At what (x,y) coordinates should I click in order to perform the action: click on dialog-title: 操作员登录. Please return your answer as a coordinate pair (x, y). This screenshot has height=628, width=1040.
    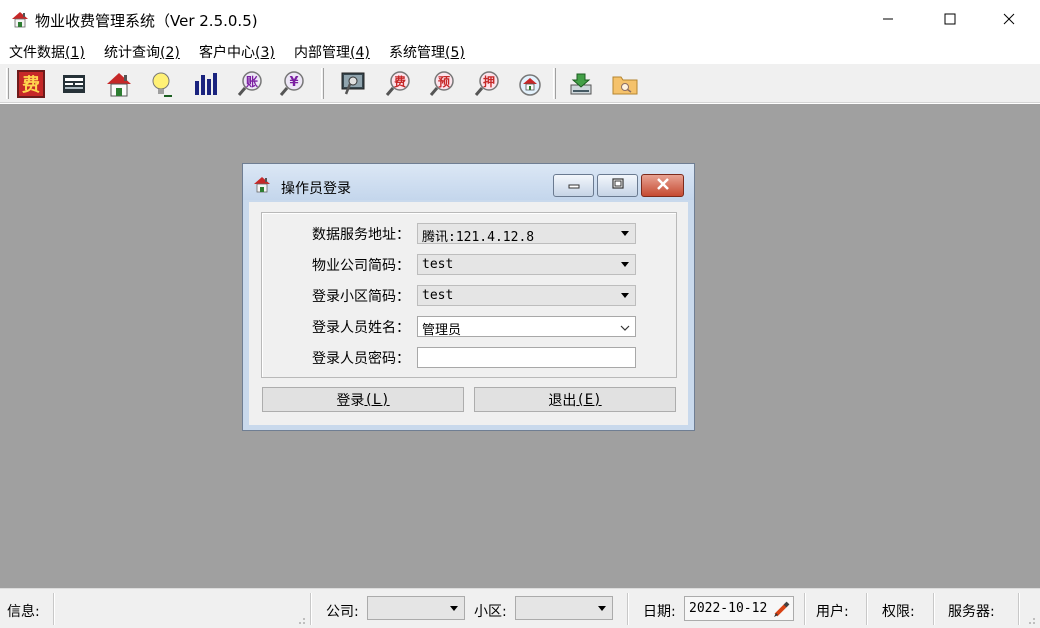
    Looking at the image, I should click on (316, 189).